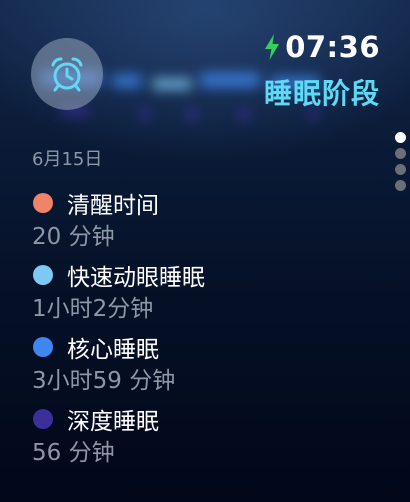 This screenshot has height=502, width=410. I want to click on stage-deep: 深度睡眠 56 分钟, so click(118, 438).